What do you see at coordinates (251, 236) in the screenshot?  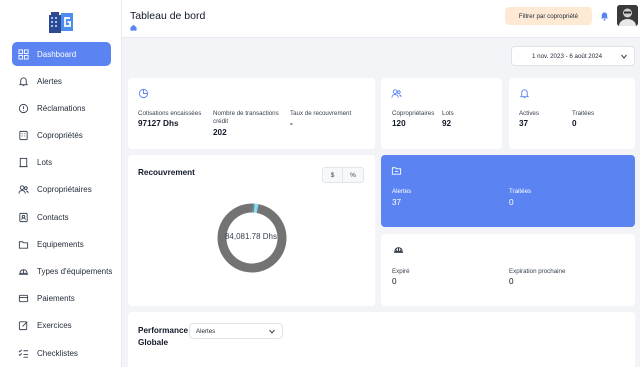 I see `donut-total: 84,081.78 Dhs` at bounding box center [251, 236].